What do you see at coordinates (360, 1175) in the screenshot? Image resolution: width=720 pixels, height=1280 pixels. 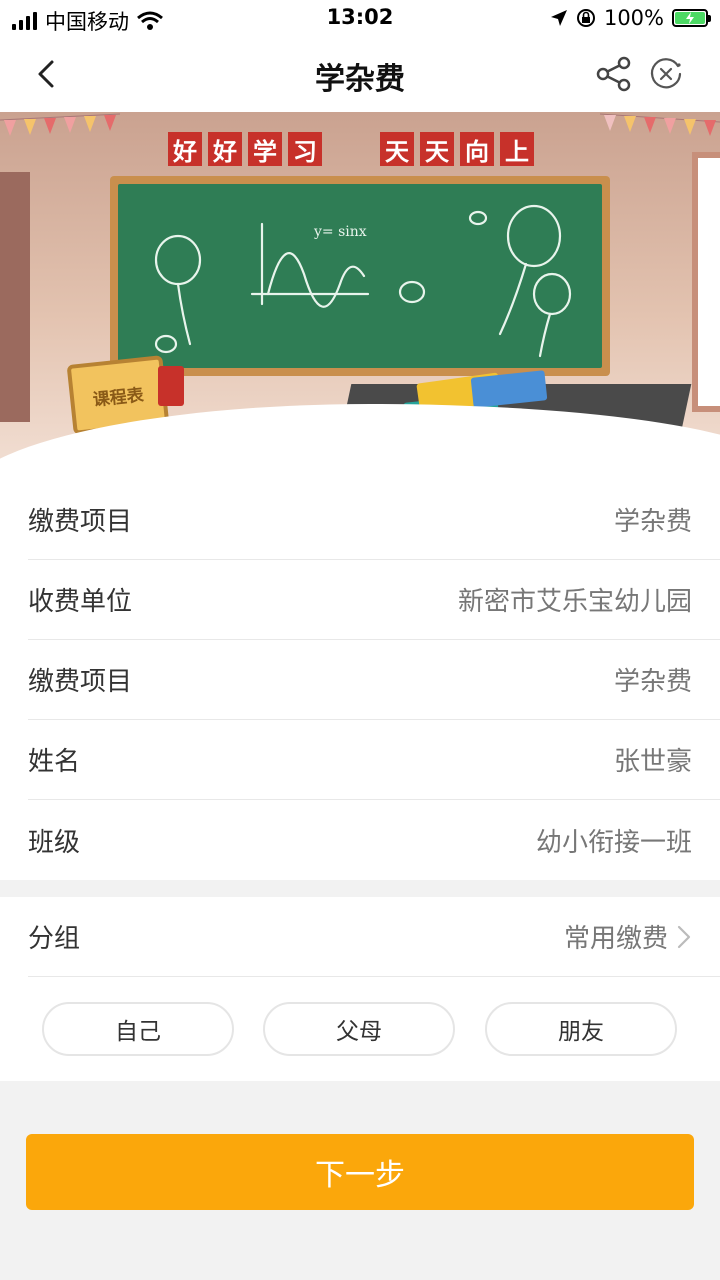 I see `next-step-label: 下一步` at bounding box center [360, 1175].